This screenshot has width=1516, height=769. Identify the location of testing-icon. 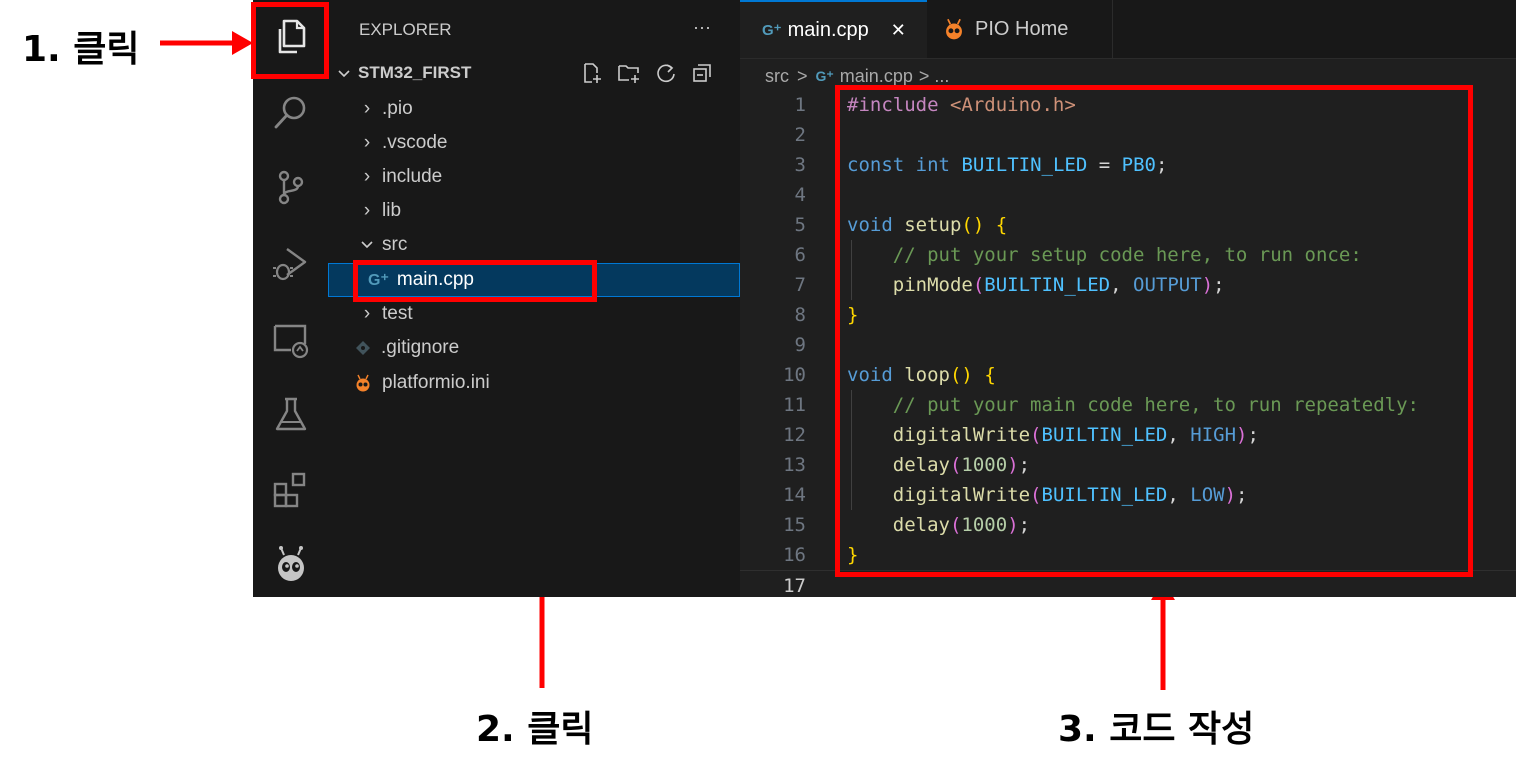
(290, 414).